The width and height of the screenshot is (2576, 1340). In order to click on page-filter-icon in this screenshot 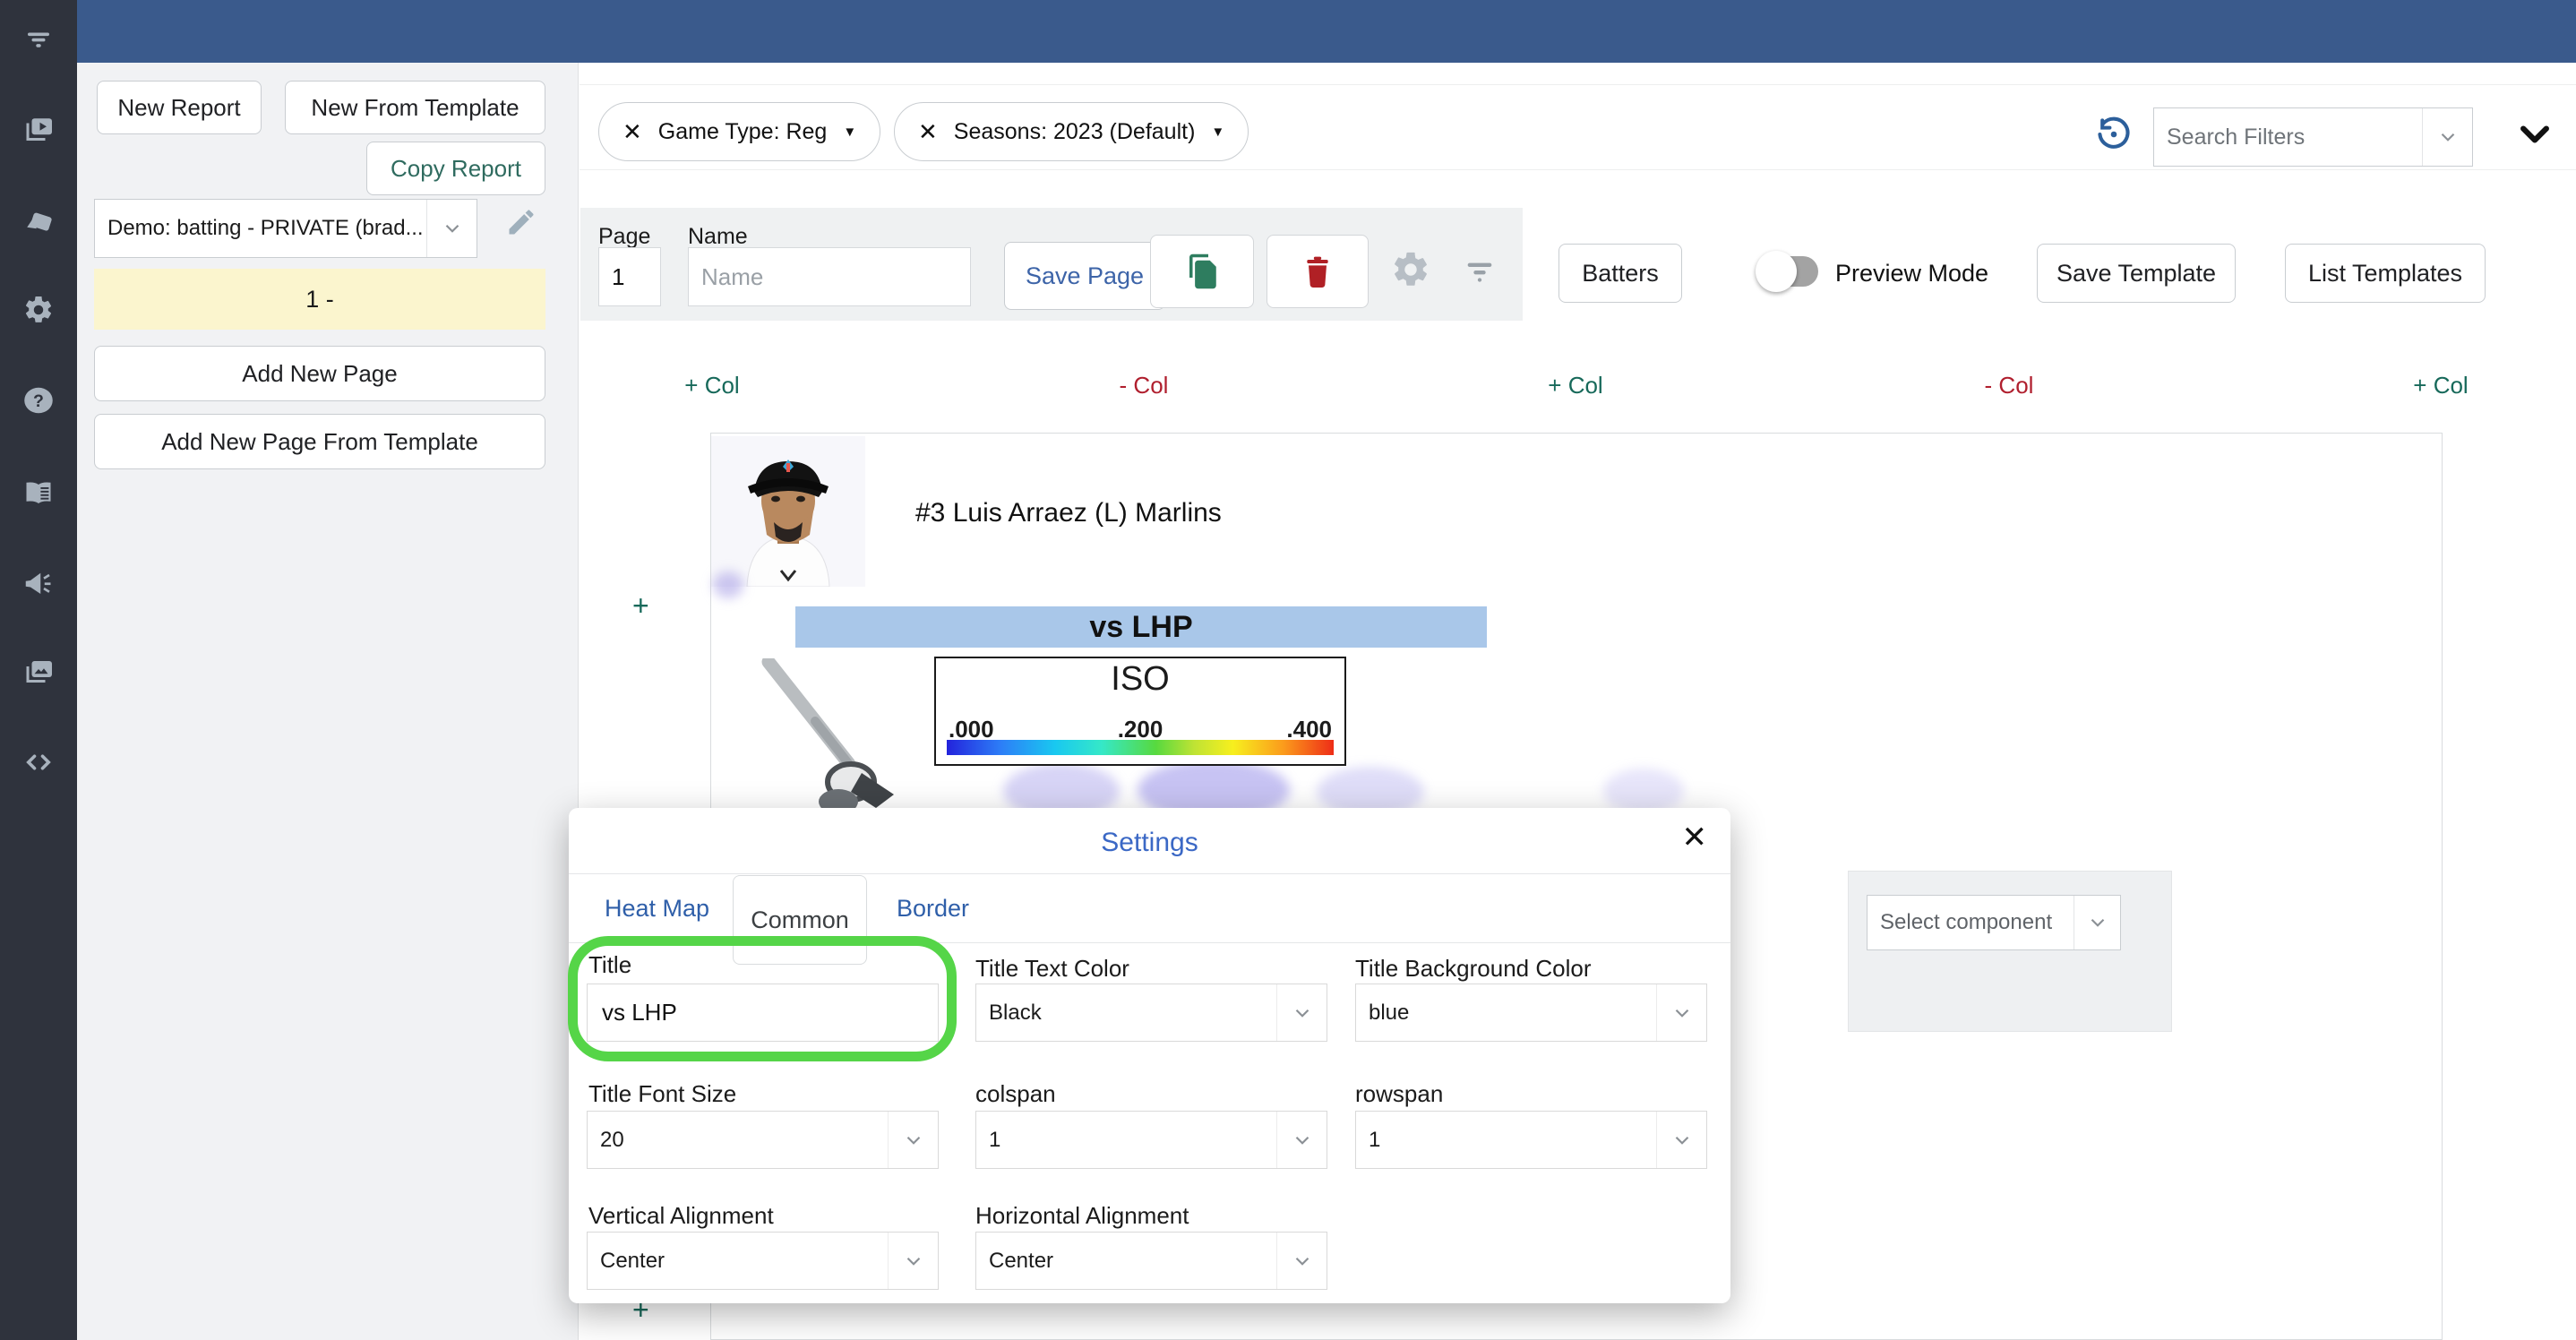, I will do `click(1480, 270)`.